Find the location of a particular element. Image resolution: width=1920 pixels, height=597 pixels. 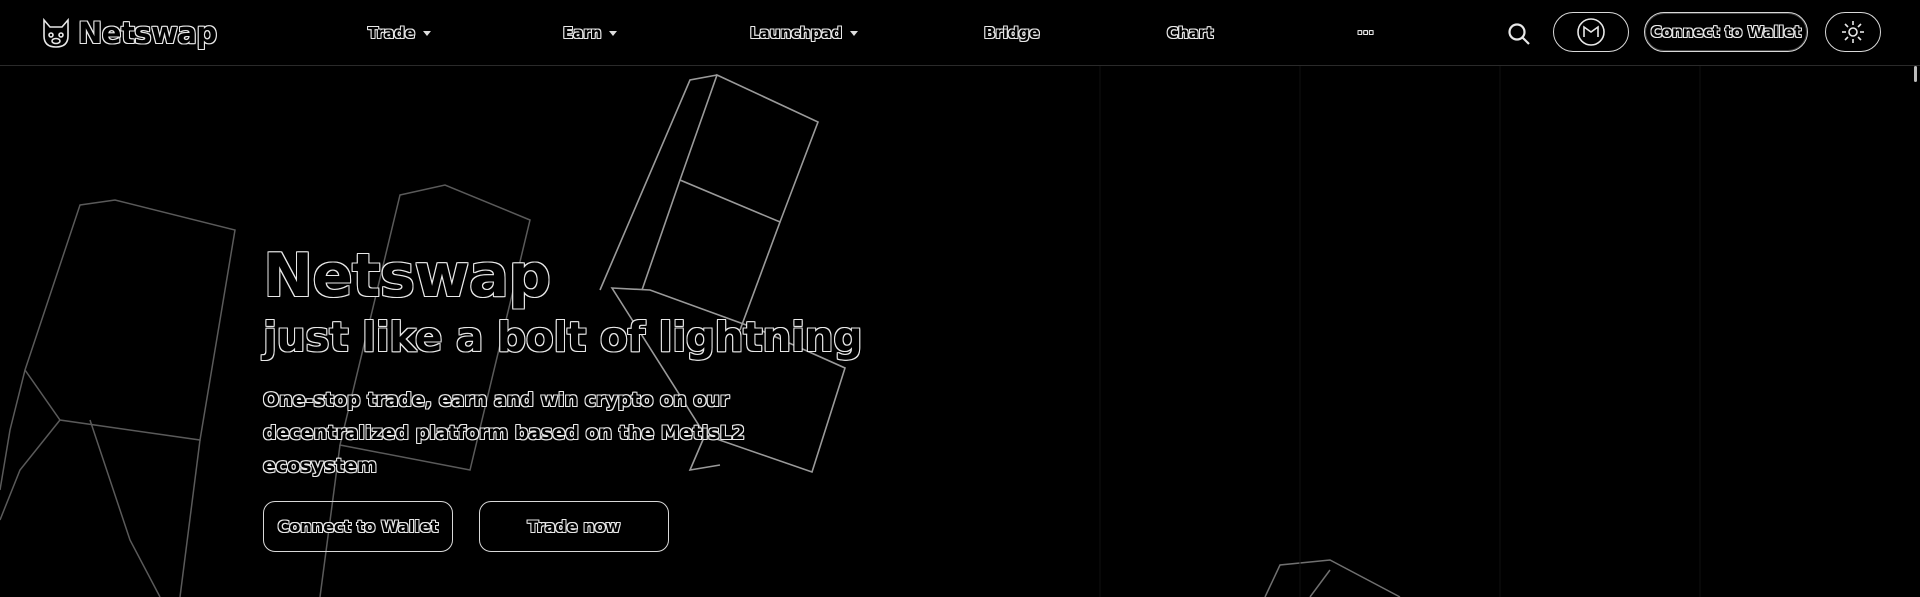

connect-wallet-label: Connect to Wallet is located at coordinates (1726, 32).